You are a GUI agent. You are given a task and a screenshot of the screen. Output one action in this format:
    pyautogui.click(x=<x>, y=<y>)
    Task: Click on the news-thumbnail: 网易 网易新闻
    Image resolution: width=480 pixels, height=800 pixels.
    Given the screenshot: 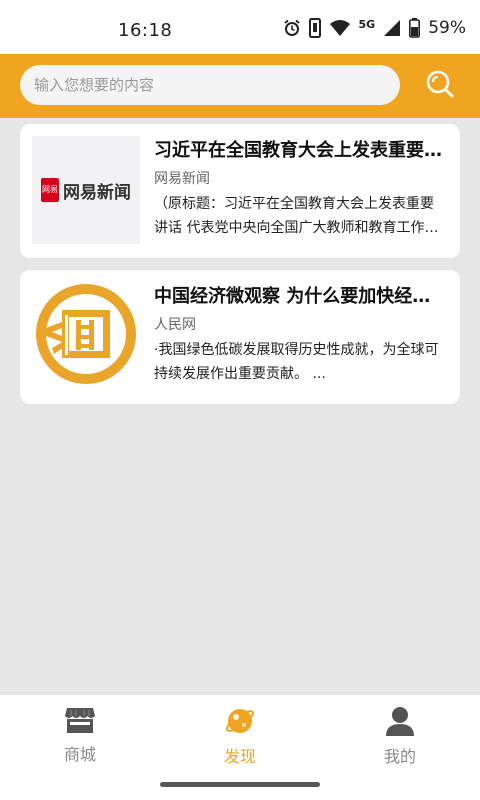 What is the action you would take?
    pyautogui.click(x=86, y=190)
    